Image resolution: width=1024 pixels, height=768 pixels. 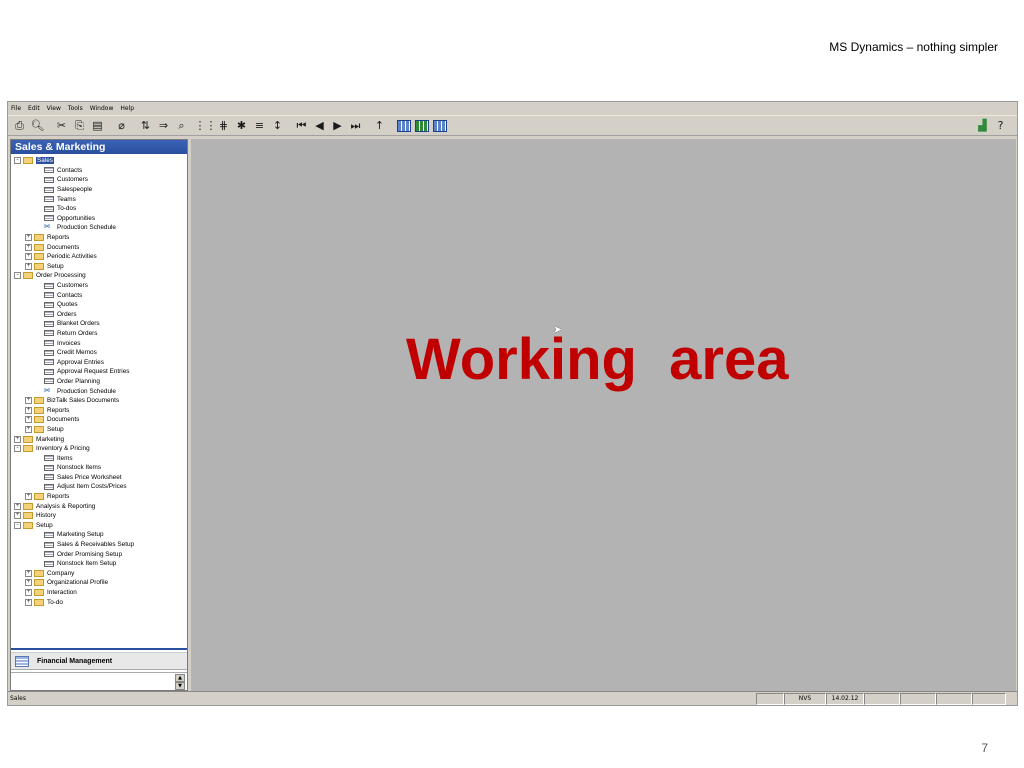 I want to click on tree-node: Adjust Item Costs/Prices, so click(x=99, y=487).